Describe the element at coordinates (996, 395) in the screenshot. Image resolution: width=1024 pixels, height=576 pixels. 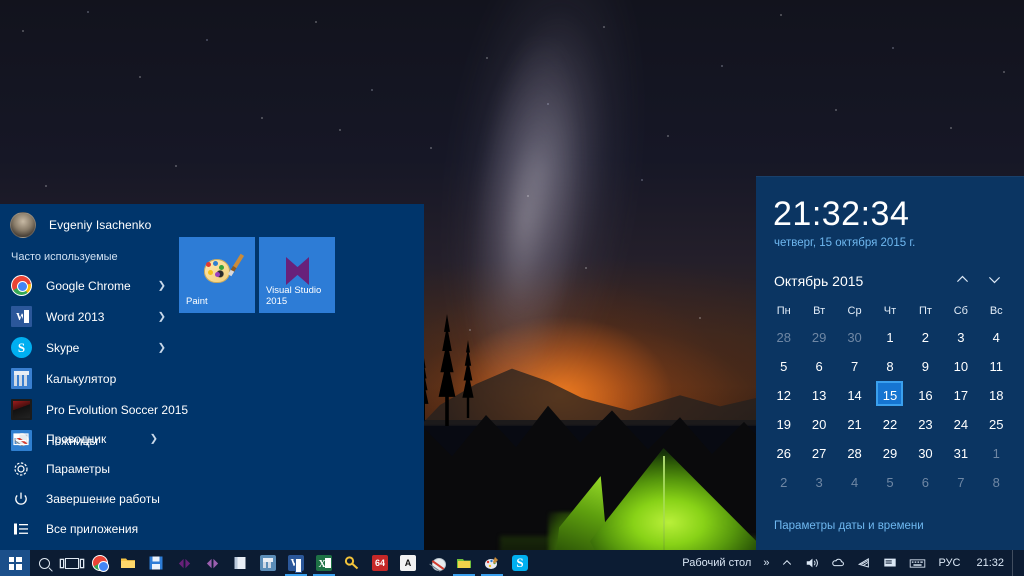
I see `calendar-day: 18` at that location.